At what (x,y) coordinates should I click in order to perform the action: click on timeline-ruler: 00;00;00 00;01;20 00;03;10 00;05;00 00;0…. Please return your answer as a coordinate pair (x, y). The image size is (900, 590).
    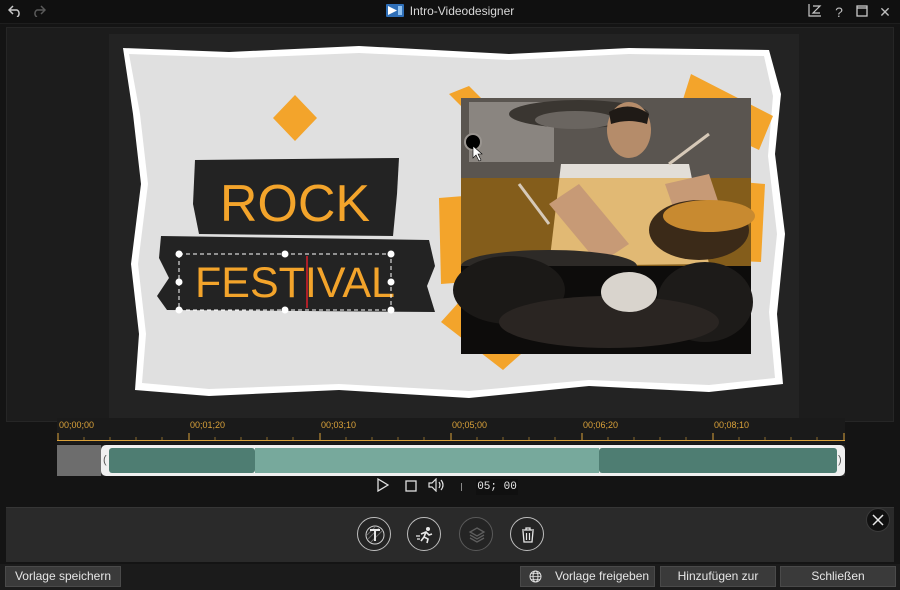
    Looking at the image, I should click on (451, 431).